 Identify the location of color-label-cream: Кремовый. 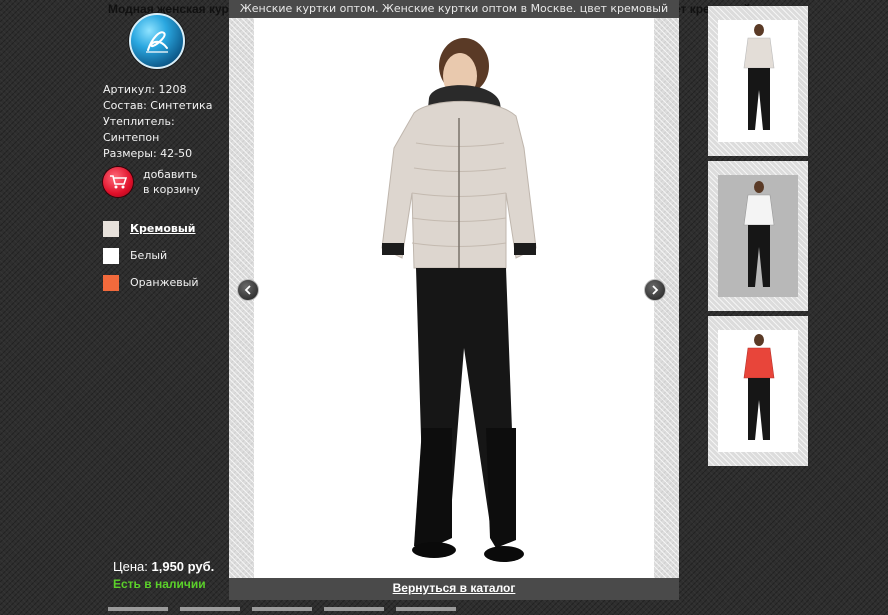
(163, 228).